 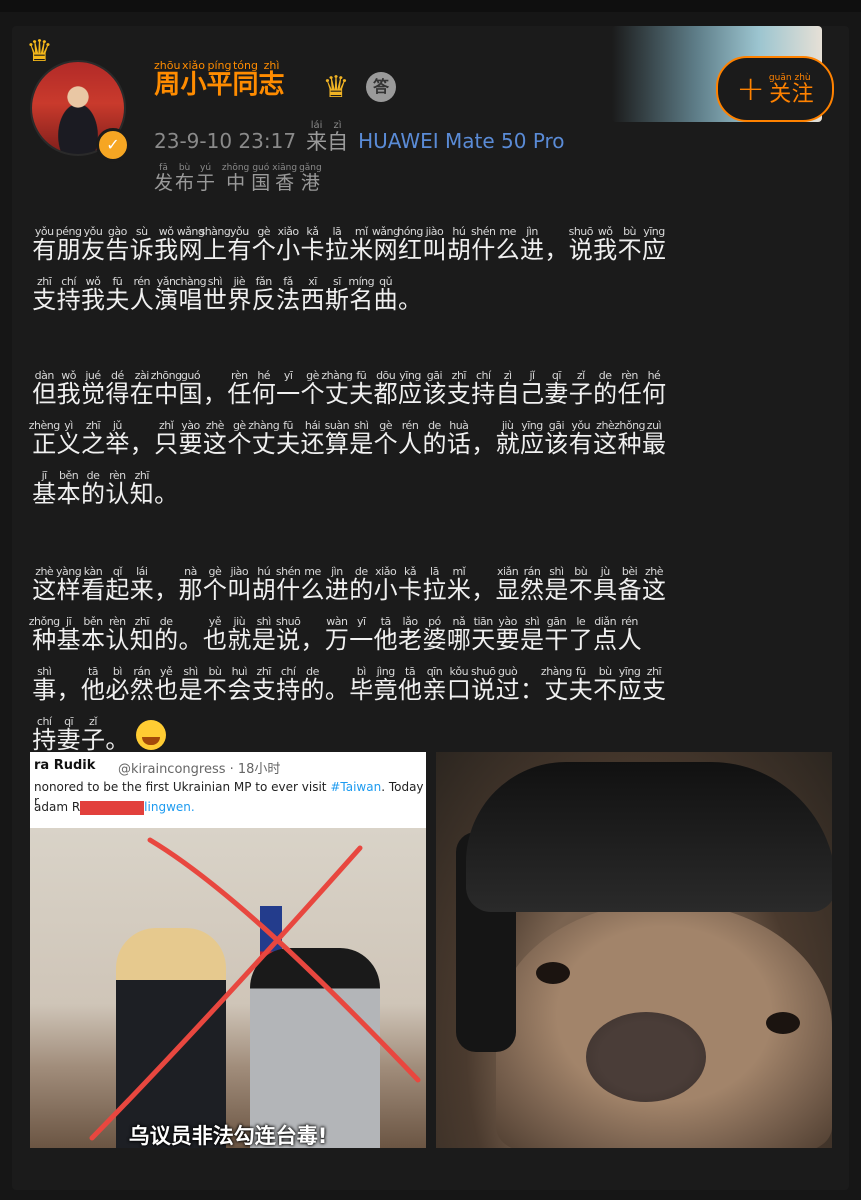 I want to click on text-char: jiè 界, so click(x=239, y=294).